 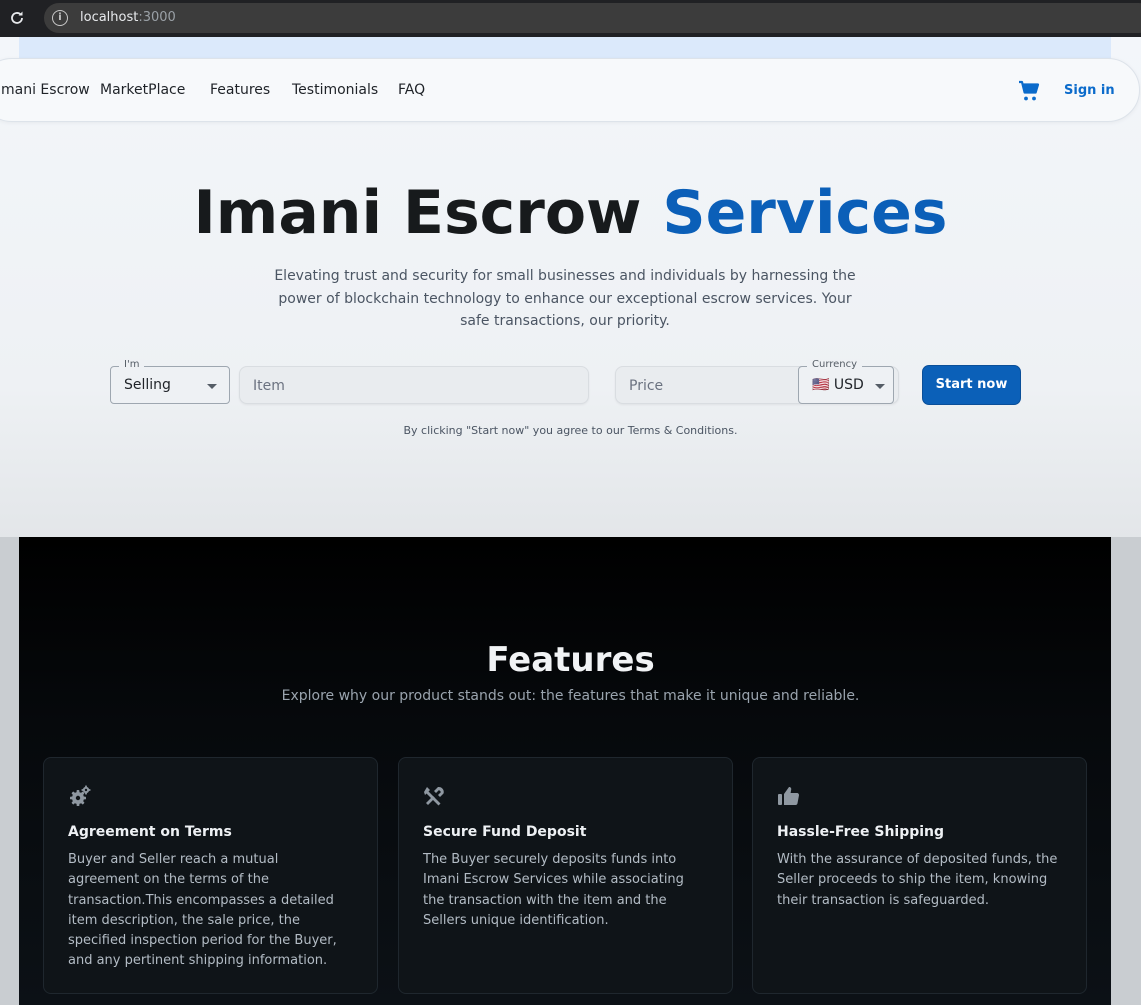 What do you see at coordinates (142, 90) in the screenshot?
I see `nav-item-marketplace: MarketPlace` at bounding box center [142, 90].